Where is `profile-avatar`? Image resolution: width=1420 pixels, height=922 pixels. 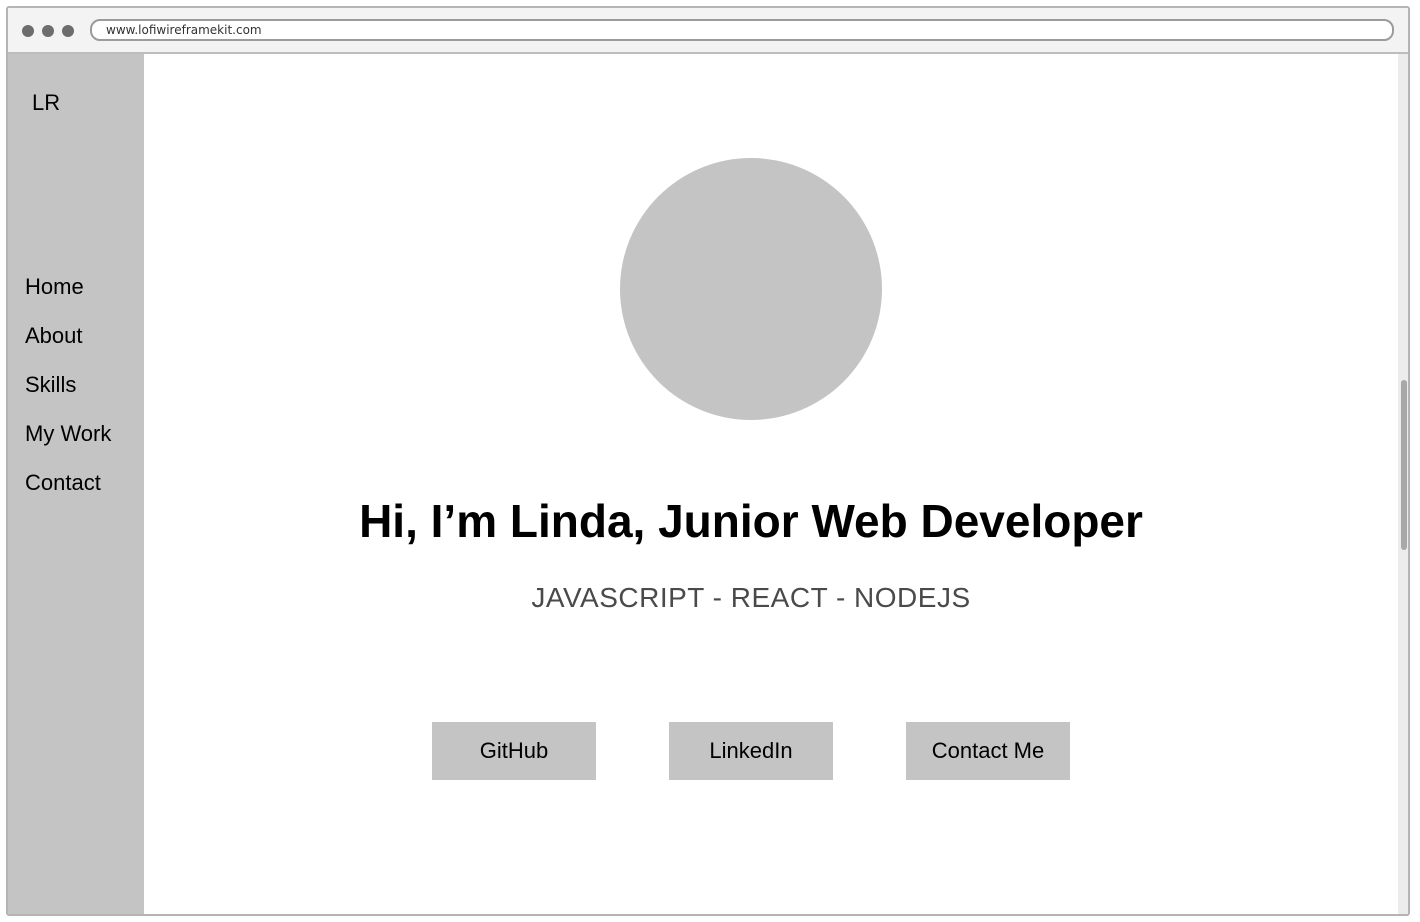
profile-avatar is located at coordinates (751, 289).